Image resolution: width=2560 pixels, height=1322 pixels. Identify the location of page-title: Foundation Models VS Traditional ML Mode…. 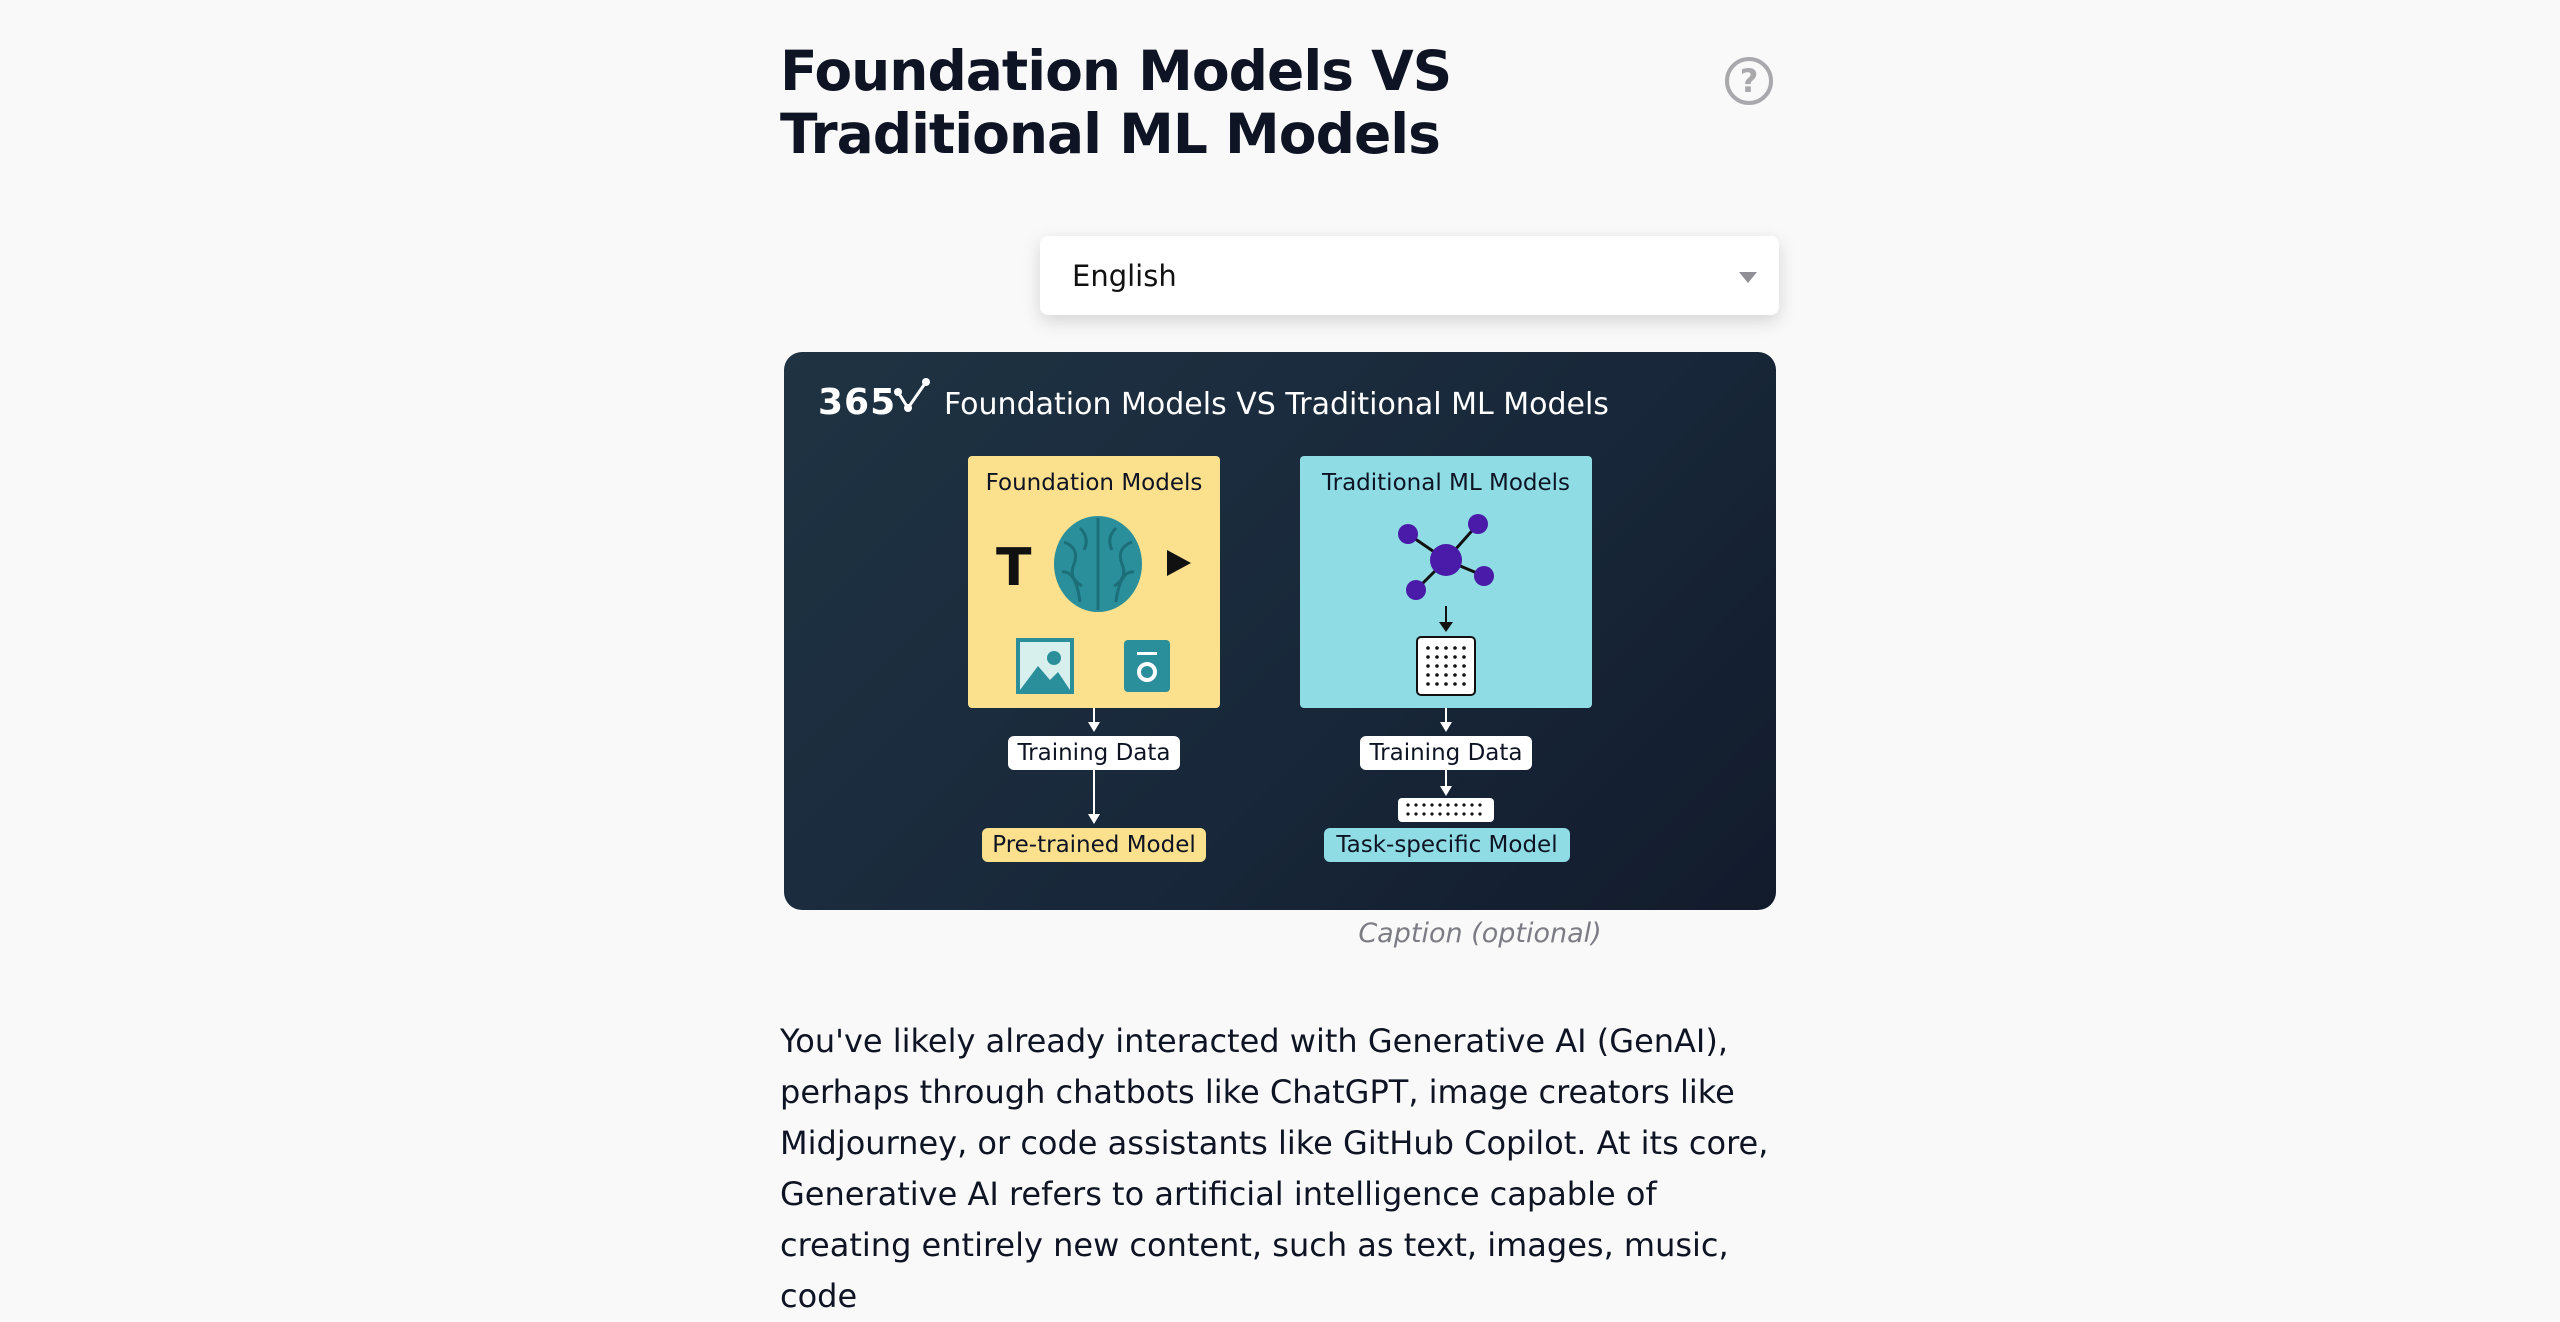
(1116, 102).